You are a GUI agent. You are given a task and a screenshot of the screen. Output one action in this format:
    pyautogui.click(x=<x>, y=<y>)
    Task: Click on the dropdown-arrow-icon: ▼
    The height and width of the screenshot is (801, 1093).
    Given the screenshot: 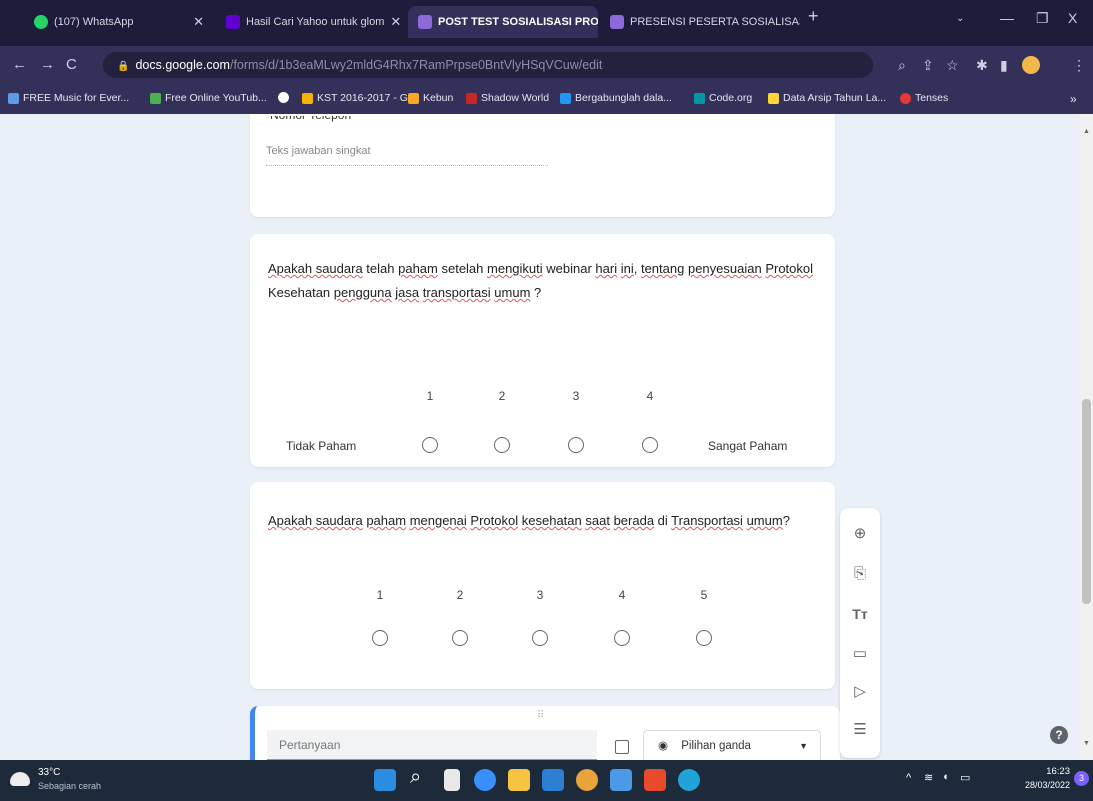 What is the action you would take?
    pyautogui.click(x=803, y=746)
    